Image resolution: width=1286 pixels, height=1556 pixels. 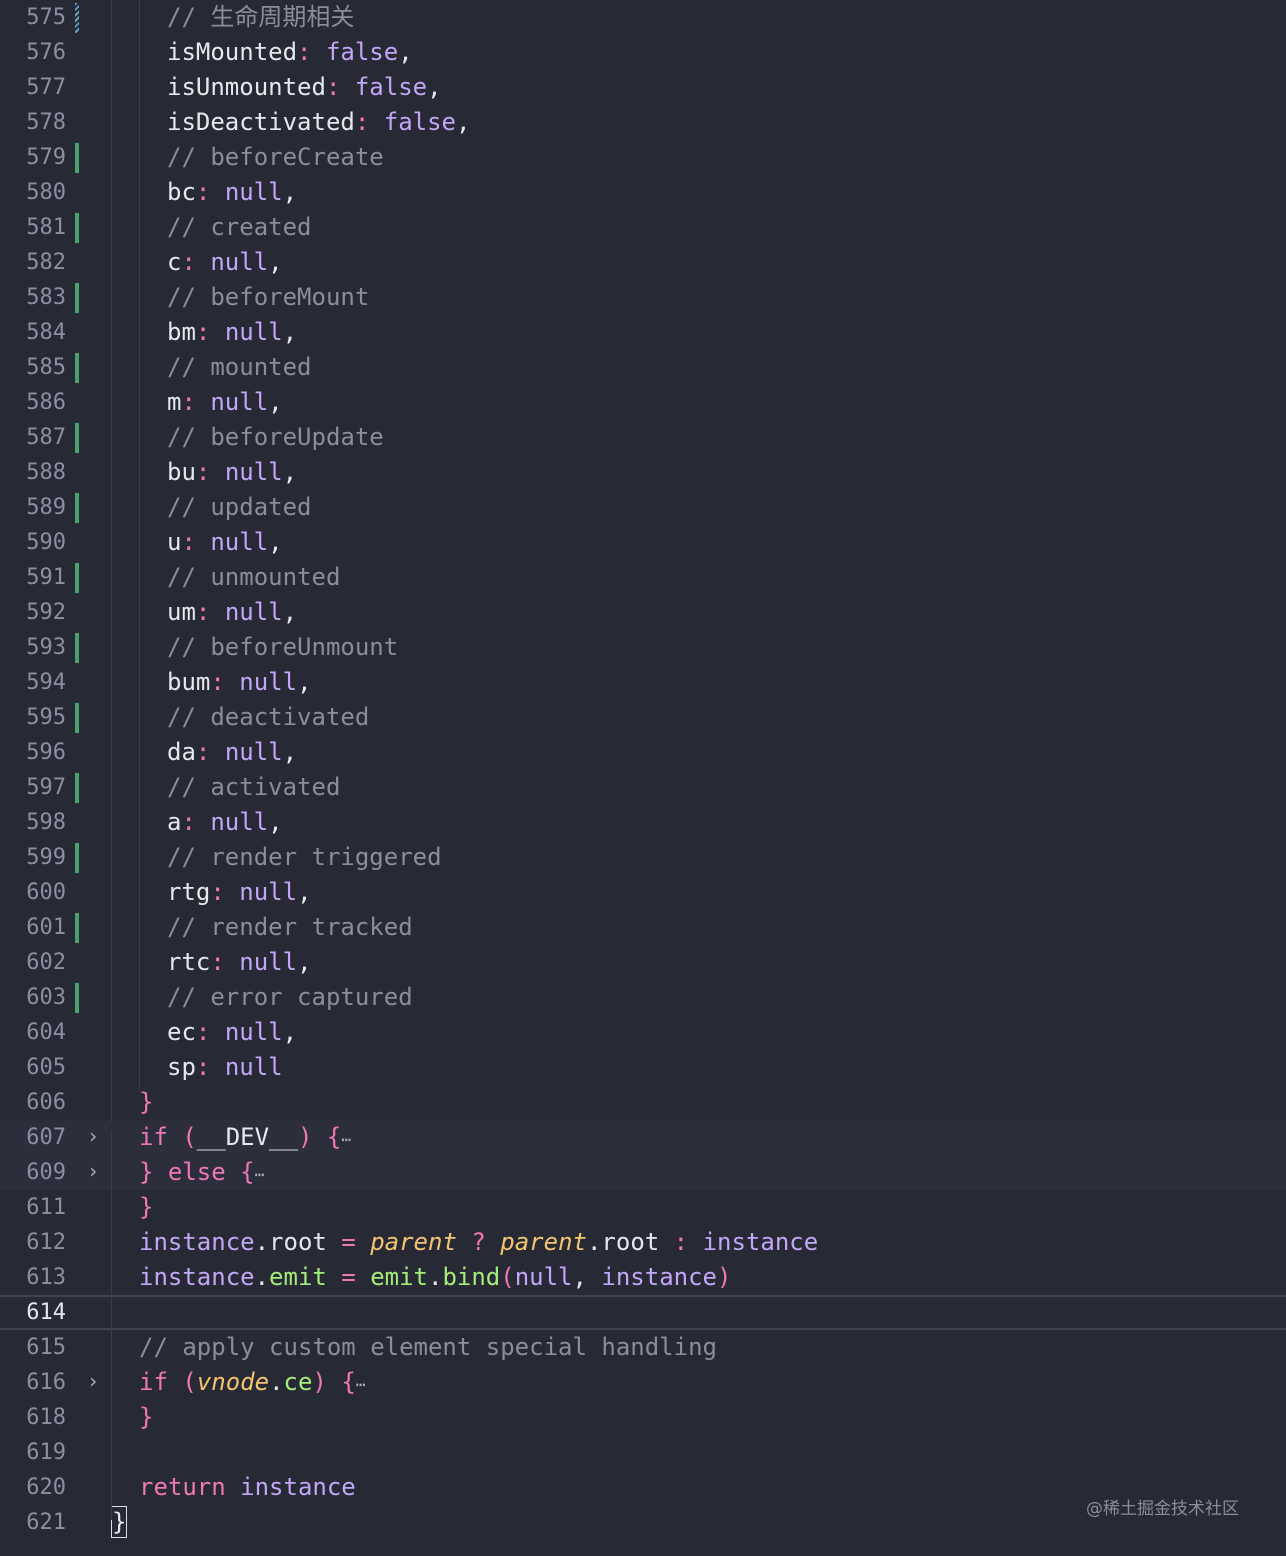 I want to click on code-line: 609 ›} else {⋯, so click(x=643, y=1172).